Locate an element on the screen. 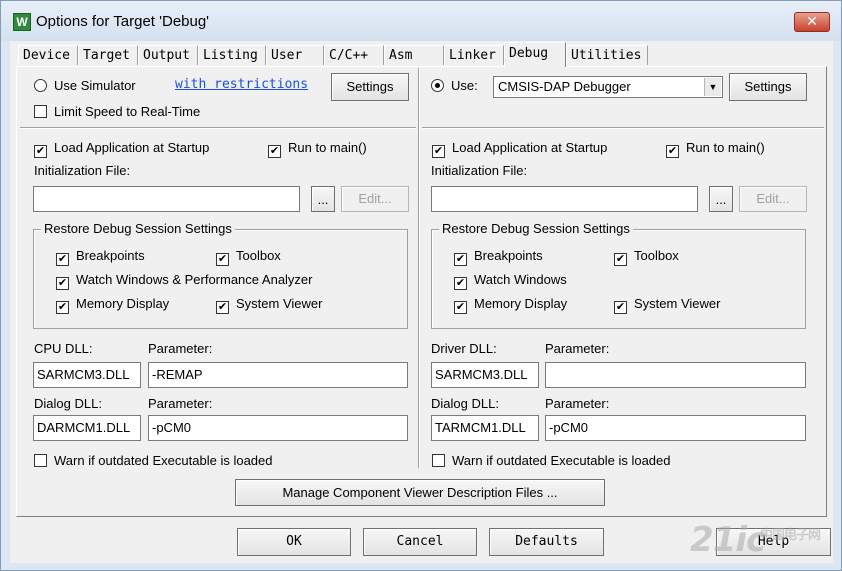  tab-utilities: Utilities is located at coordinates (607, 55).